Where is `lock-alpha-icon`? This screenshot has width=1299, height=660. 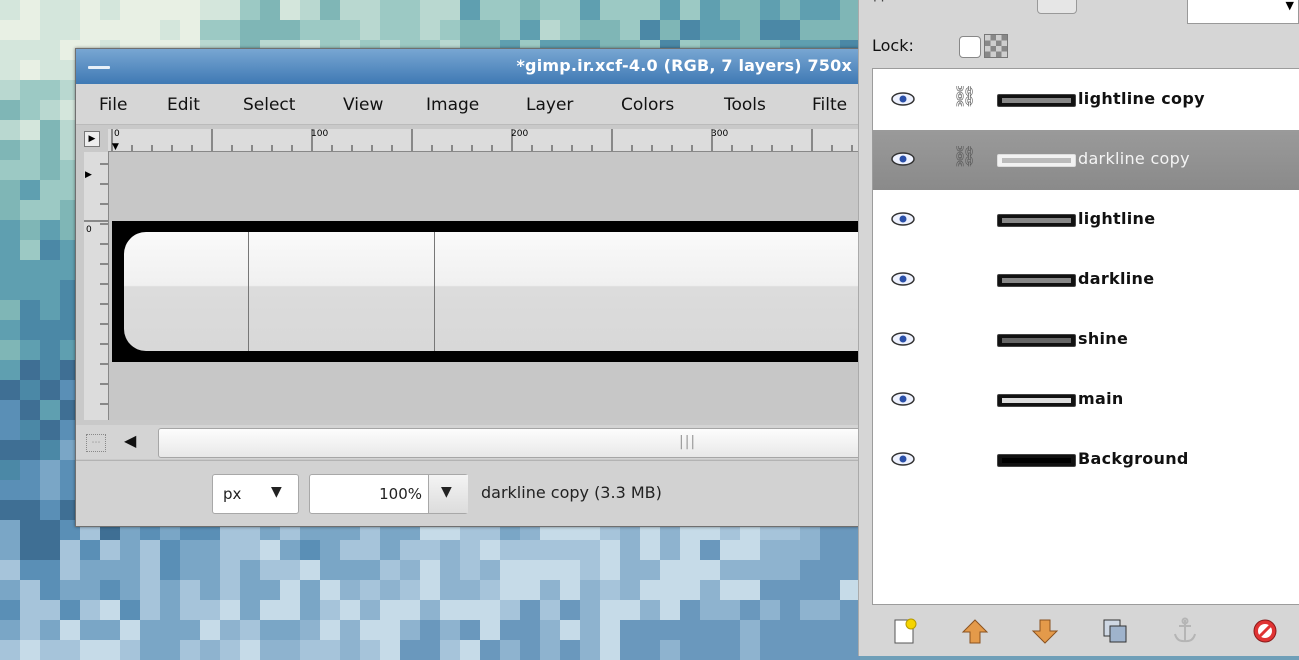
lock-alpha-icon is located at coordinates (996, 46).